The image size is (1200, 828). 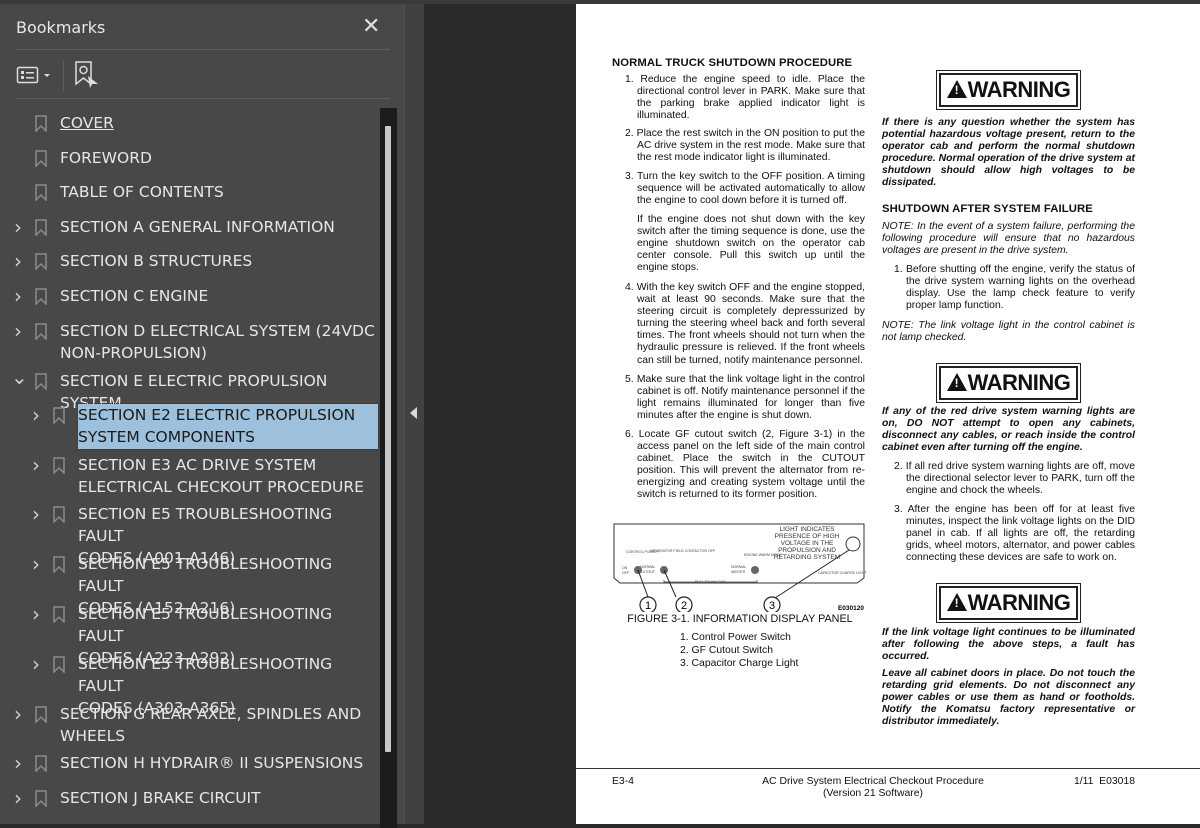 I want to click on section-heading: NORMAL TRUCK SHUTDOWN PROCEDURE, so click(x=732, y=63).